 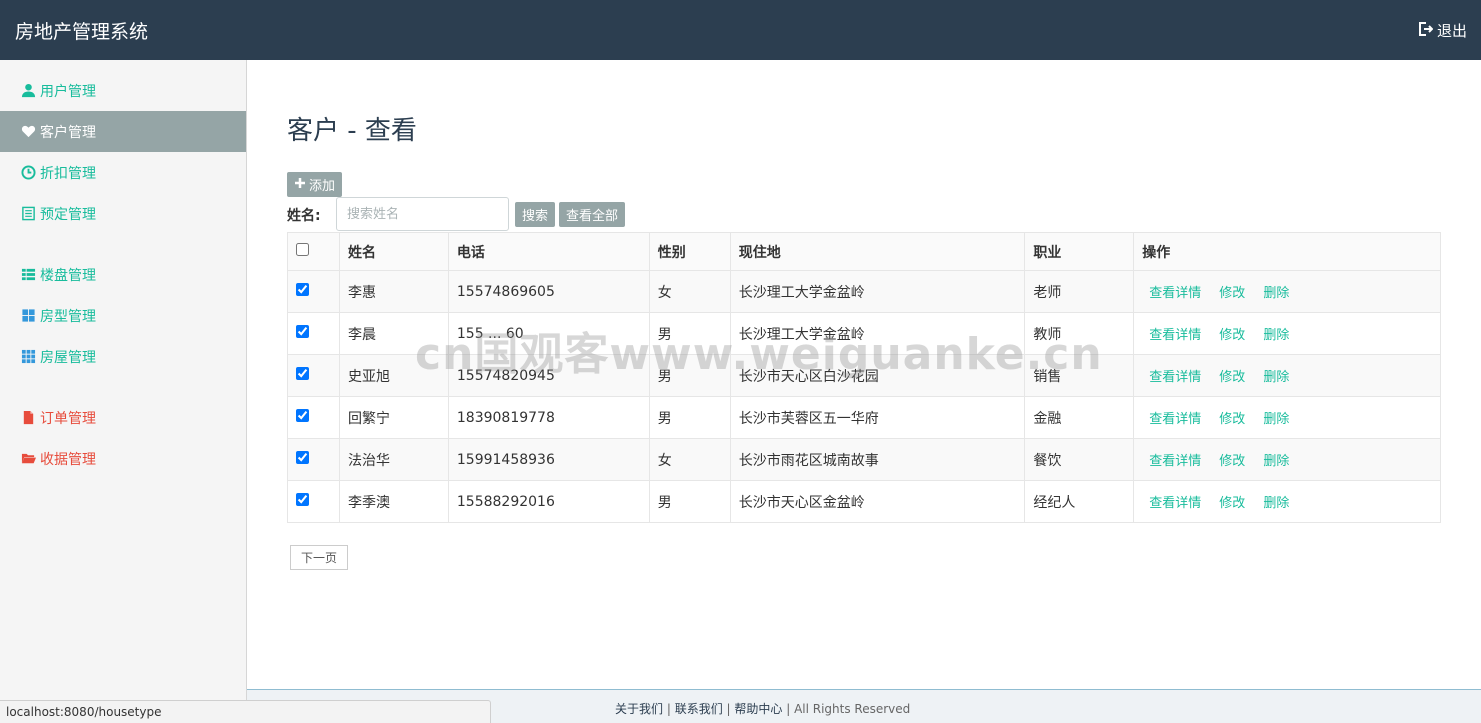 What do you see at coordinates (1079, 459) in the screenshot?
I see `cell-job: 餐饮` at bounding box center [1079, 459].